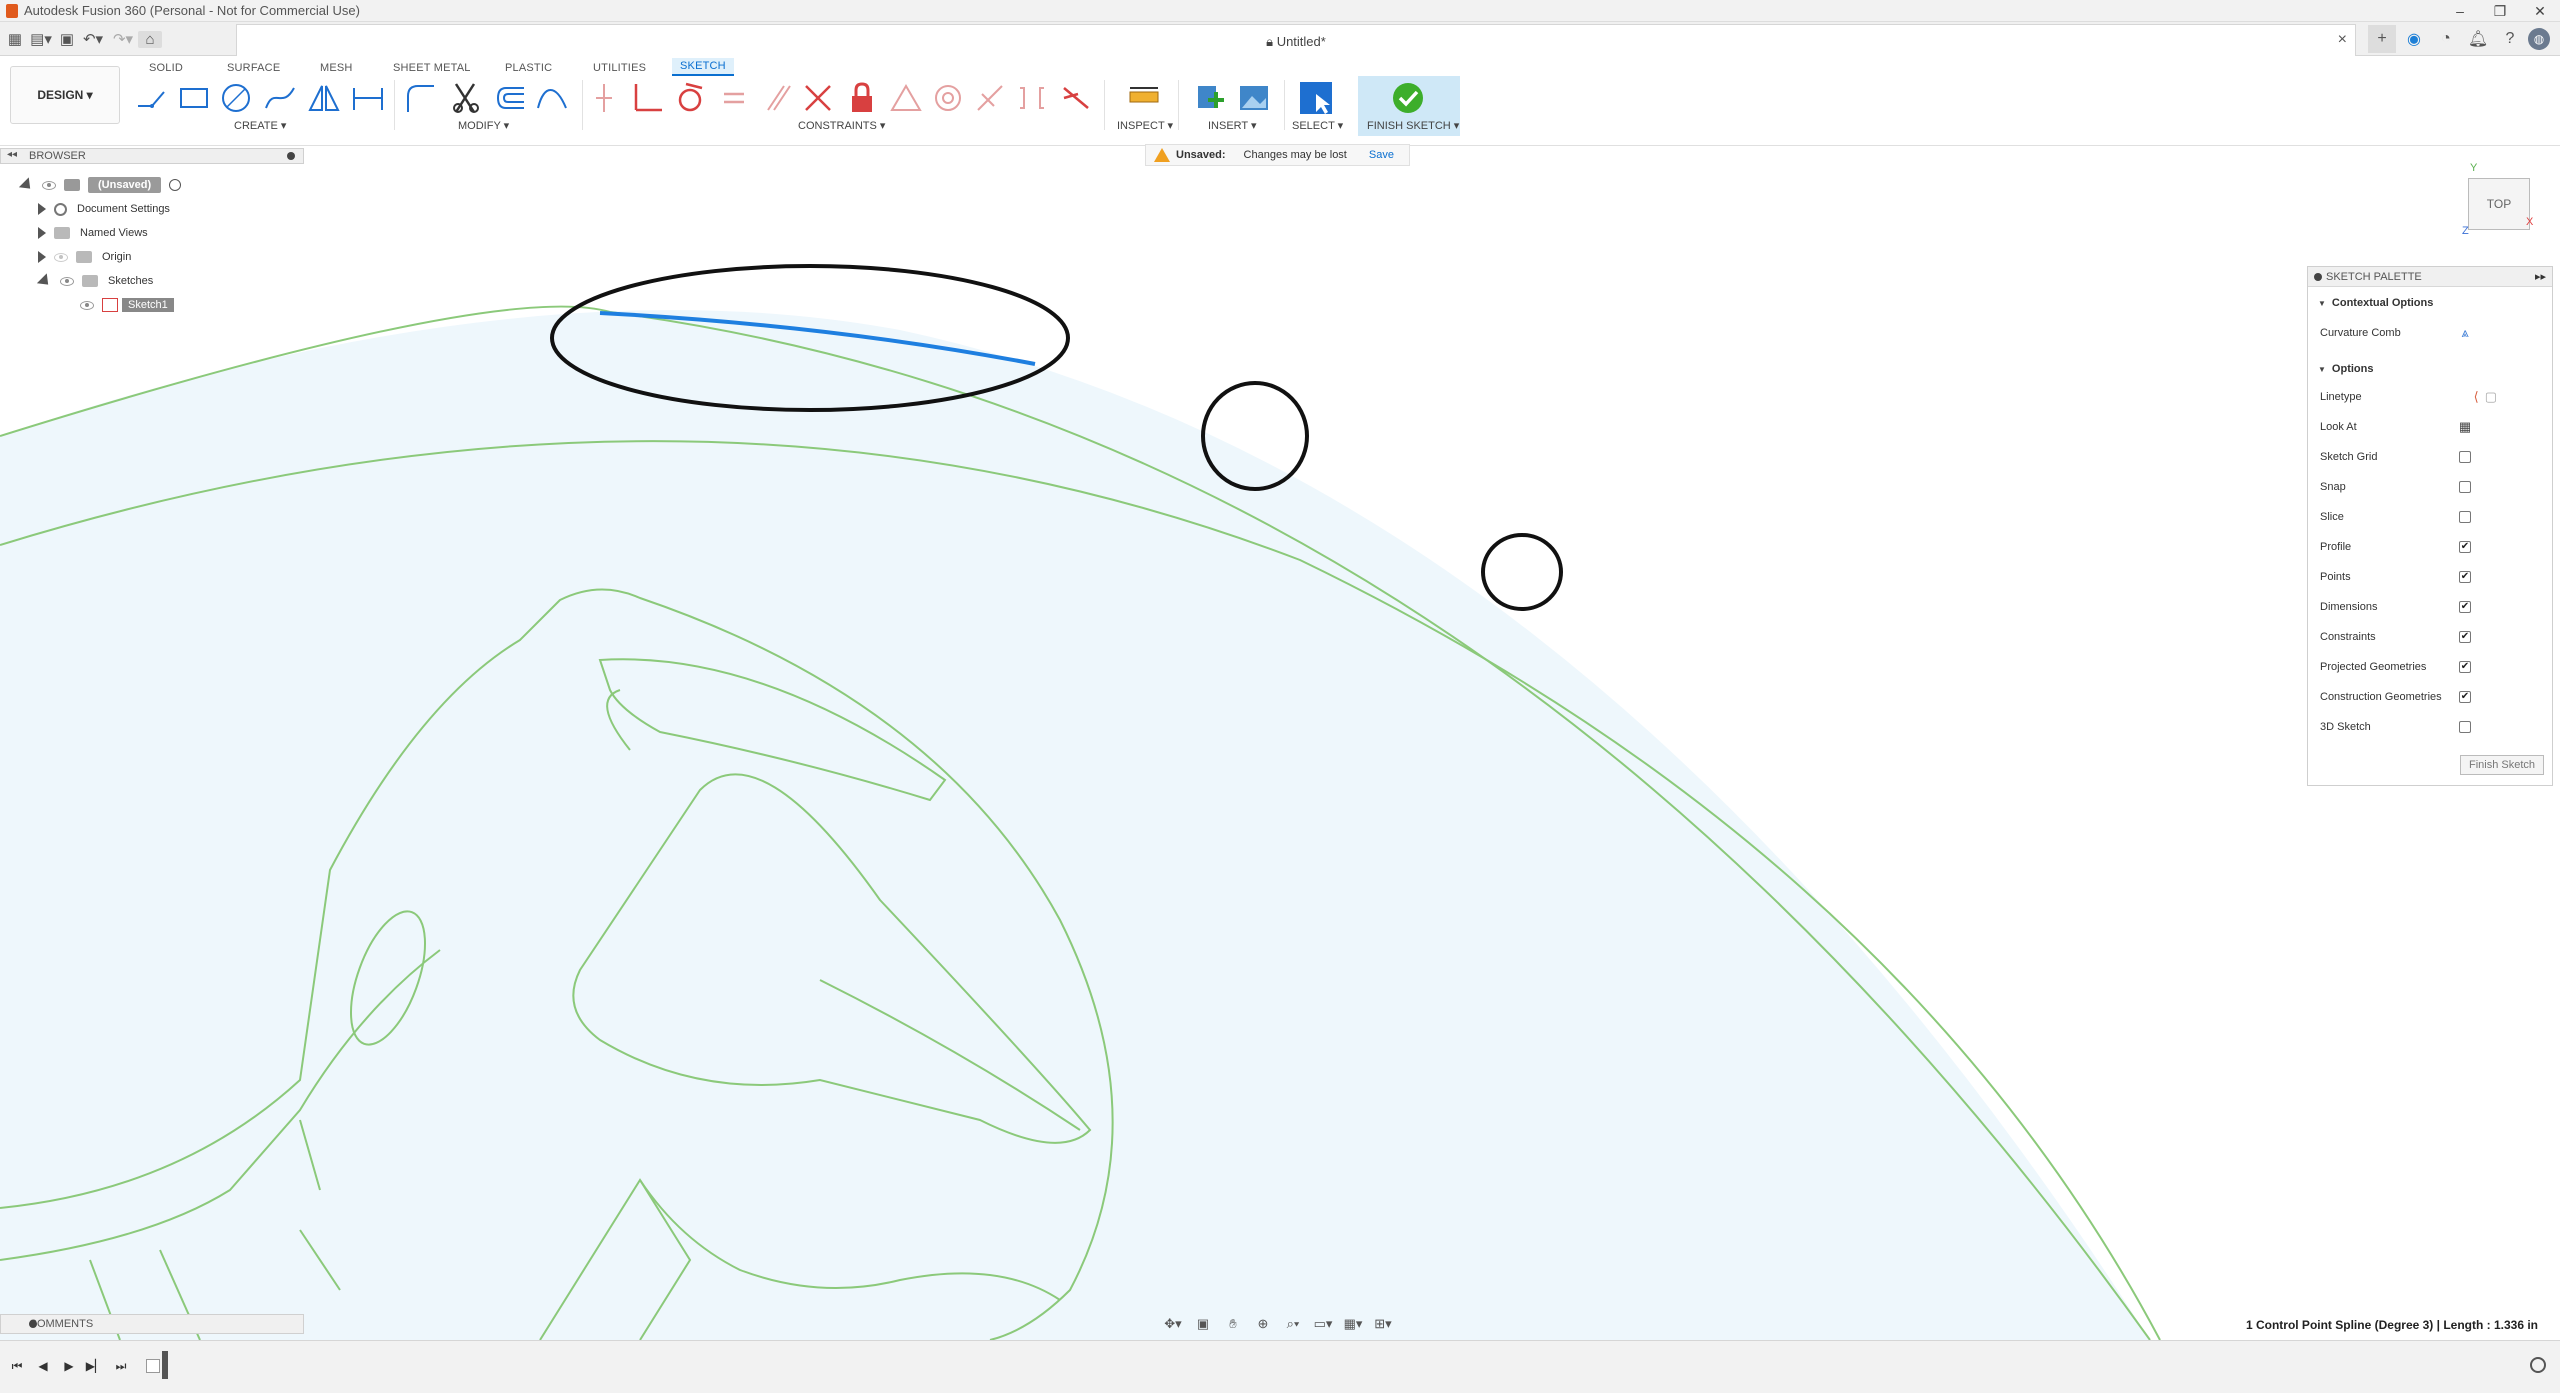 The image size is (2560, 1393). I want to click on constraints-menu: CONSTRAINTS ▾, so click(841, 125).